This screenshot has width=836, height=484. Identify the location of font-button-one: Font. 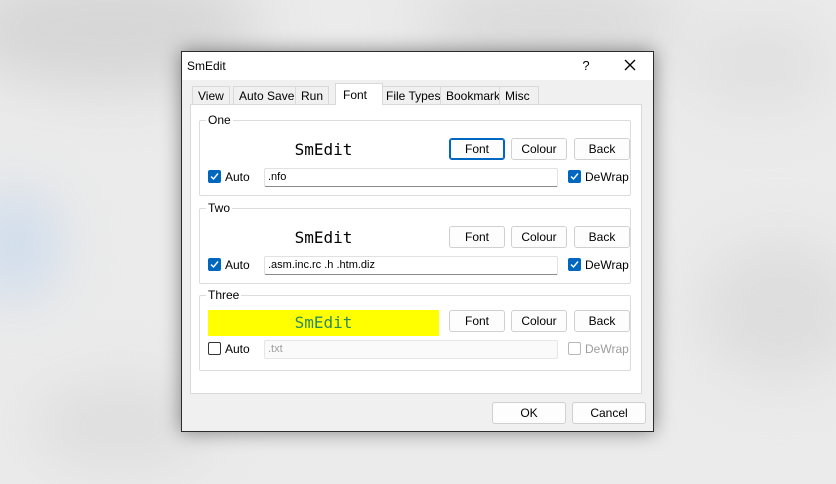
(477, 149).